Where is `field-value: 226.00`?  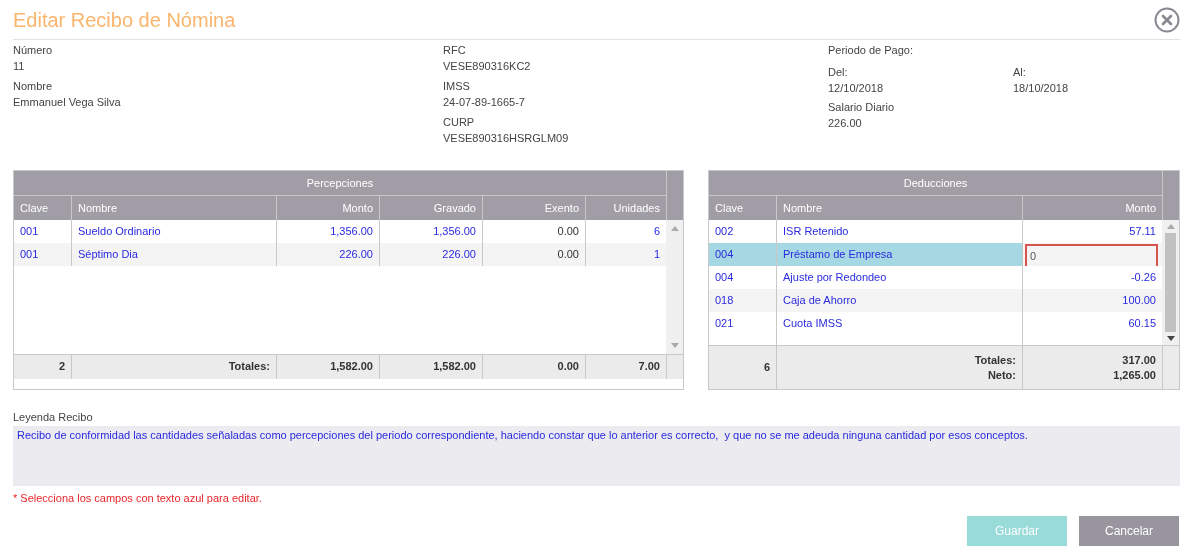 field-value: 226.00 is located at coordinates (845, 123).